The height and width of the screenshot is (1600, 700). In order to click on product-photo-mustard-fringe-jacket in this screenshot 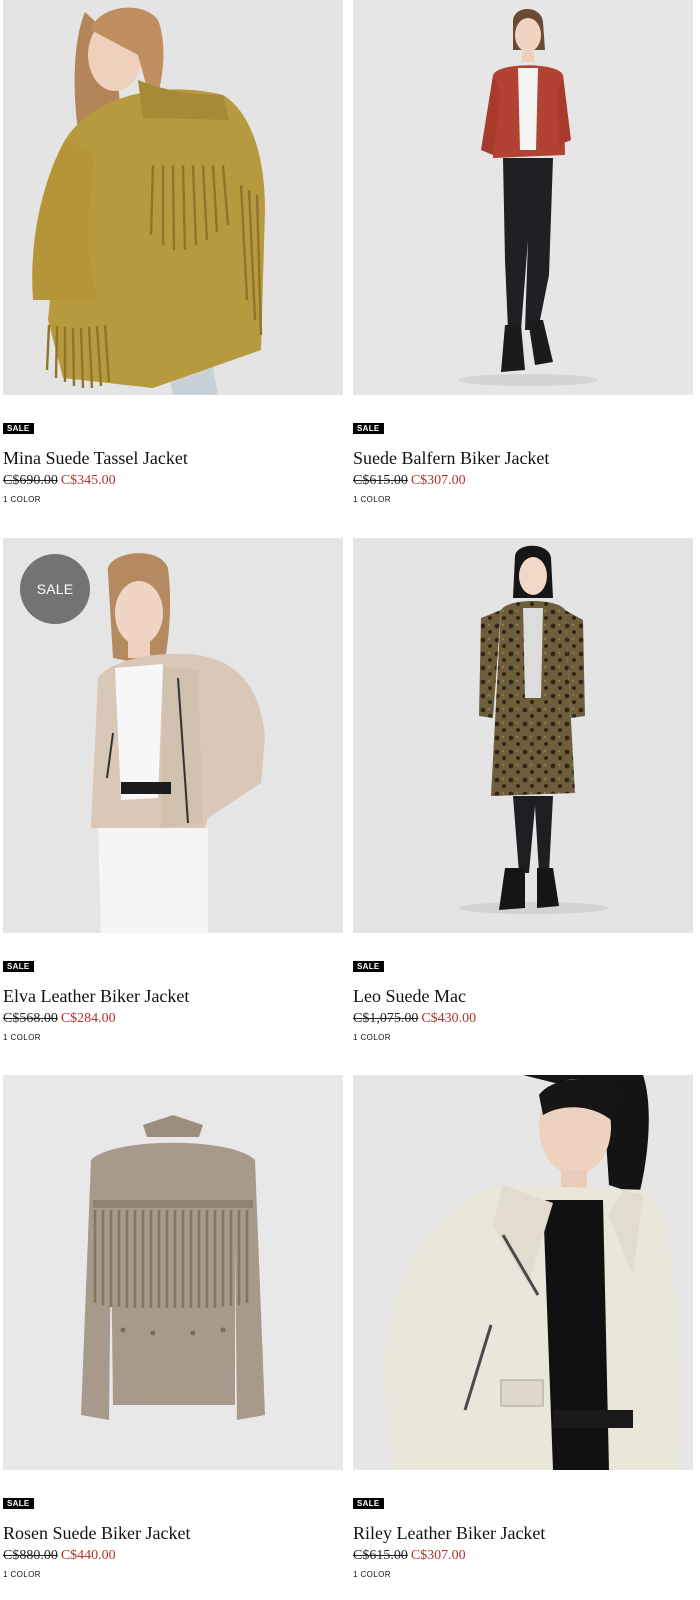, I will do `click(173, 197)`.